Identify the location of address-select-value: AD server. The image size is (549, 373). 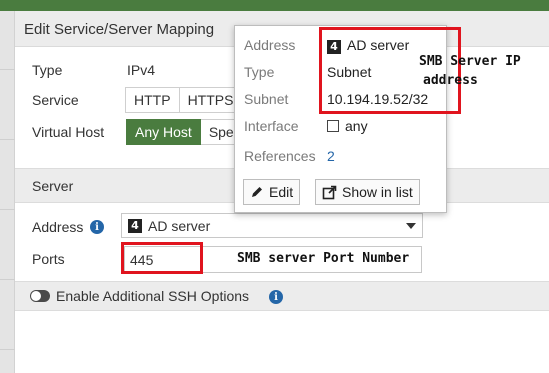
(179, 225).